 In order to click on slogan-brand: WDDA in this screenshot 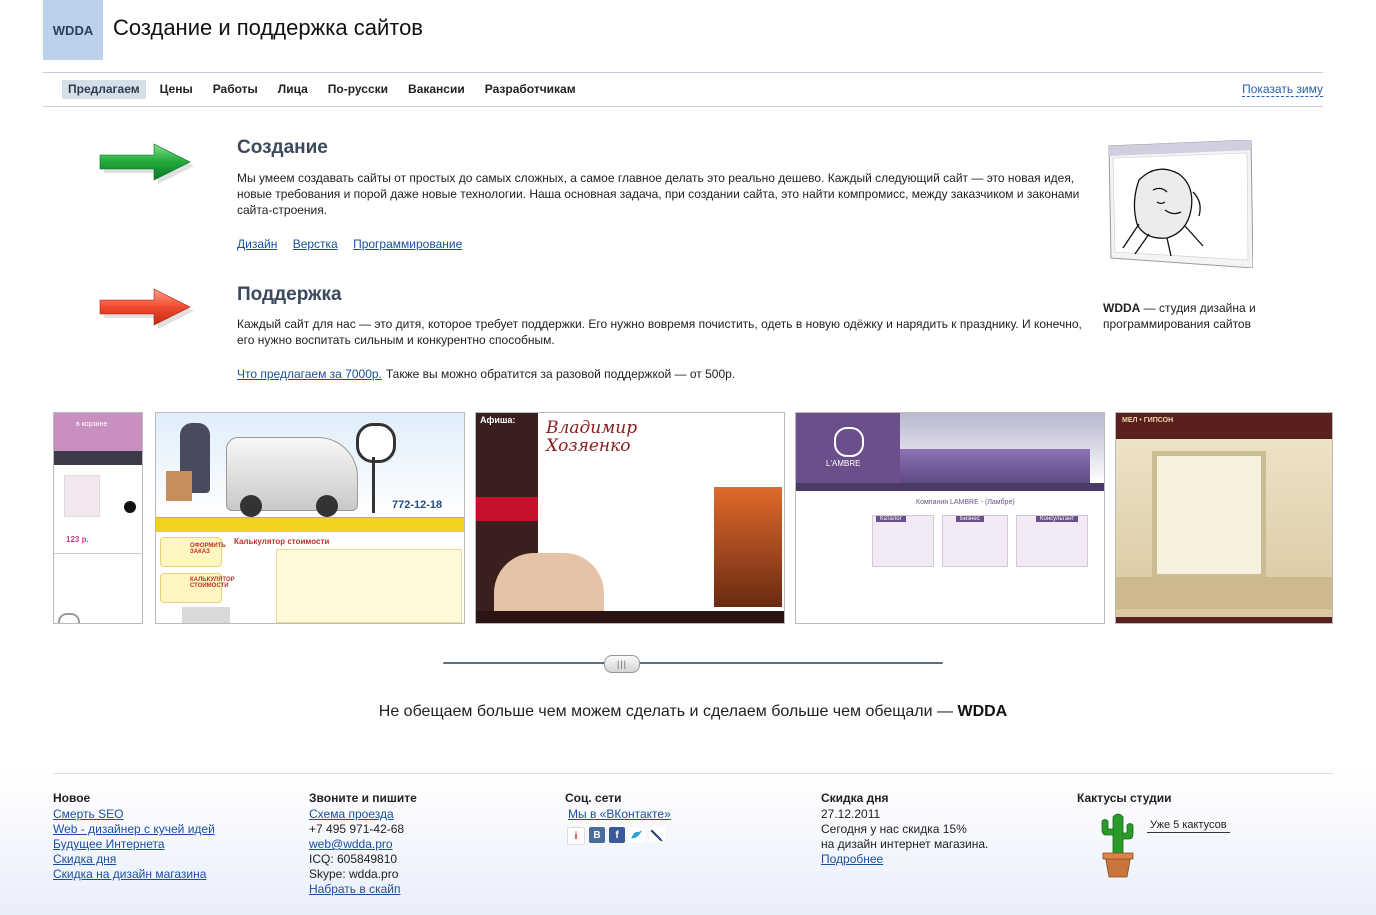, I will do `click(982, 711)`.